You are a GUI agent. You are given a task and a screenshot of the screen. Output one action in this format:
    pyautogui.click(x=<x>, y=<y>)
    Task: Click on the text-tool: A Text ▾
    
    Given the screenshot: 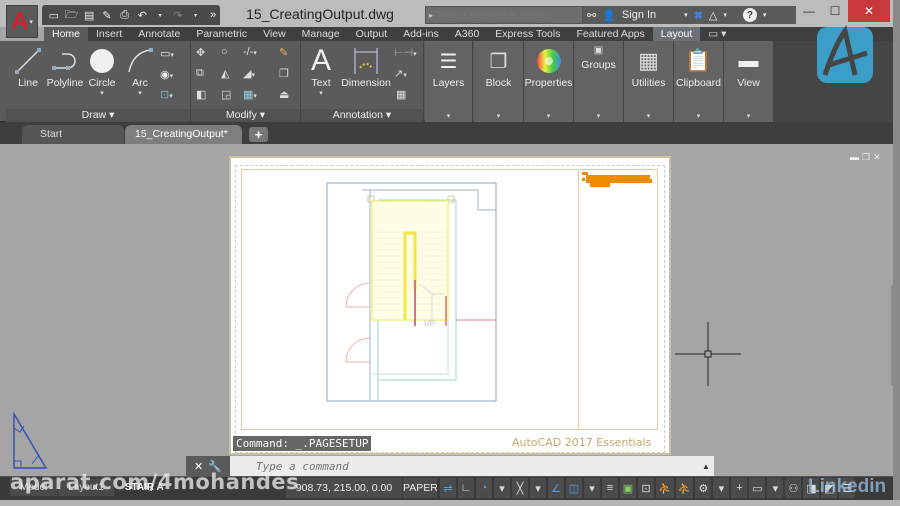 What is the action you would take?
    pyautogui.click(x=321, y=70)
    